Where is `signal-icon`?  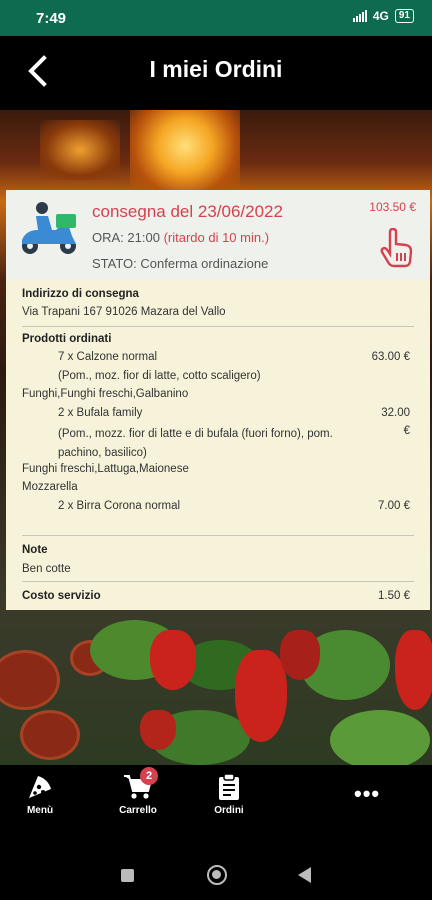 signal-icon is located at coordinates (359, 16).